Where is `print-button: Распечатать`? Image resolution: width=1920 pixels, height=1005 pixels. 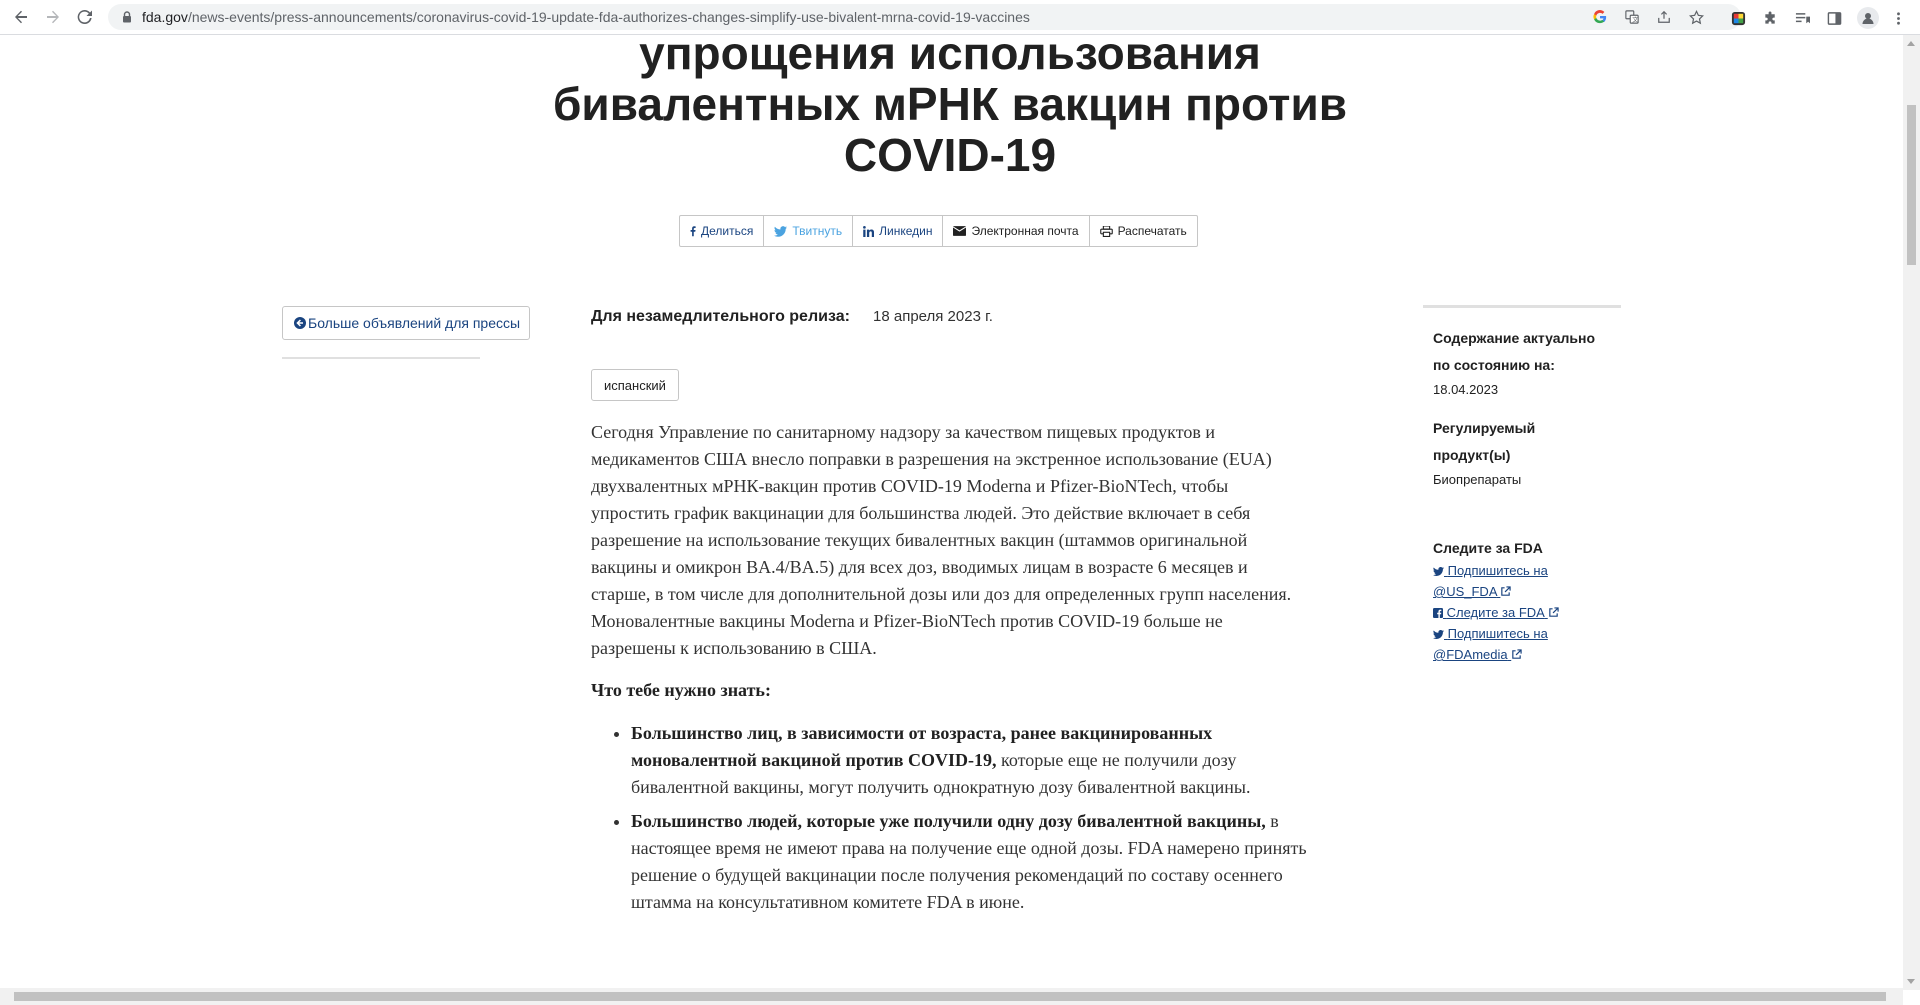 print-button: Распечатать is located at coordinates (1143, 231).